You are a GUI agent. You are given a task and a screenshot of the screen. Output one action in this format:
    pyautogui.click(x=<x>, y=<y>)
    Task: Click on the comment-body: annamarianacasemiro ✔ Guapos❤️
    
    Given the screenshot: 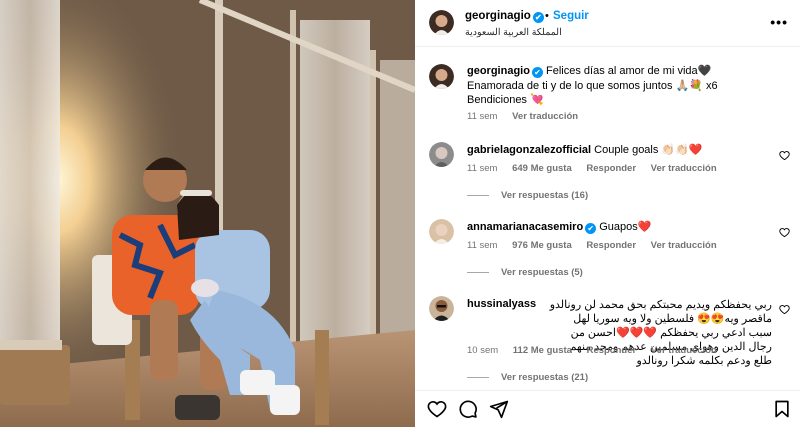 What is the action you would take?
    pyautogui.click(x=617, y=227)
    